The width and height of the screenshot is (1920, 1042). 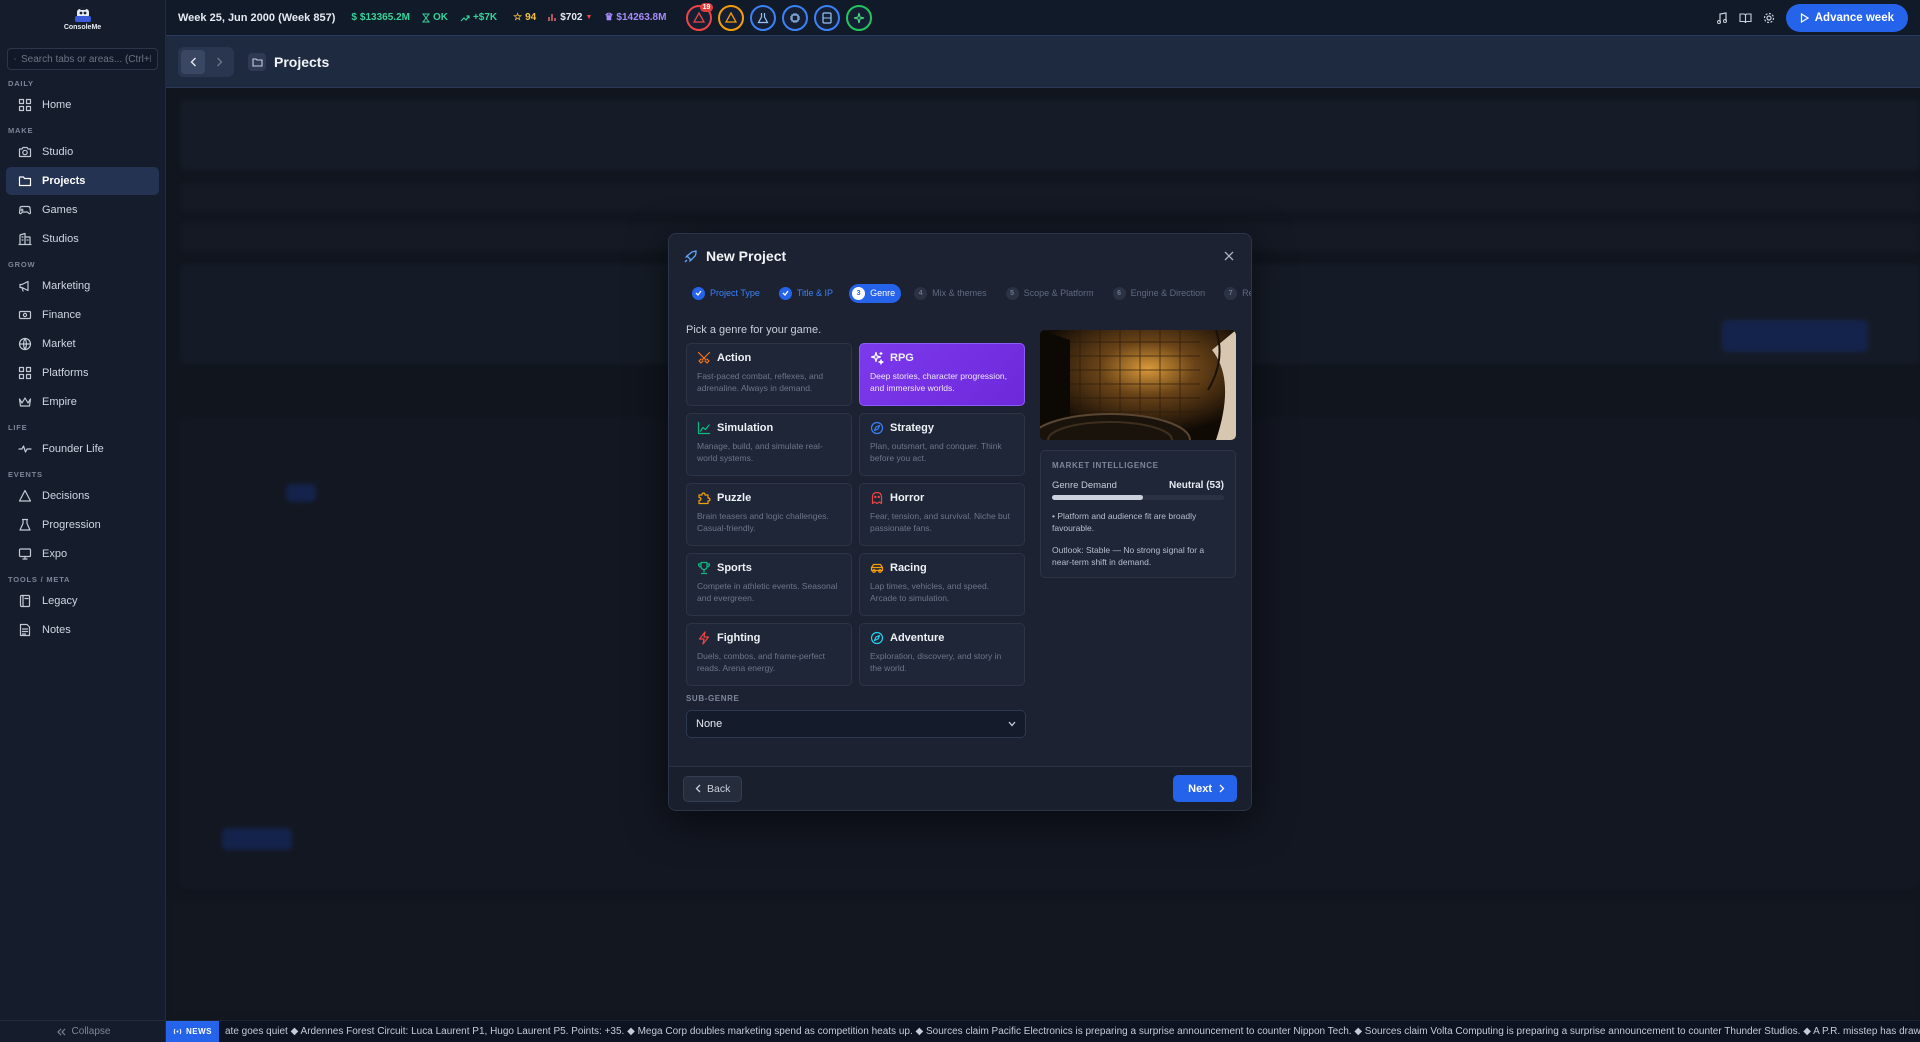 I want to click on compass-icon, so click(x=877, y=638).